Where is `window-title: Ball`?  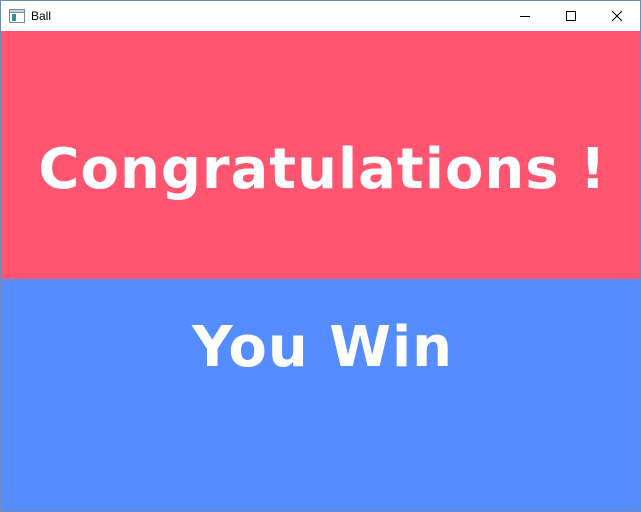
window-title: Ball is located at coordinates (41, 16).